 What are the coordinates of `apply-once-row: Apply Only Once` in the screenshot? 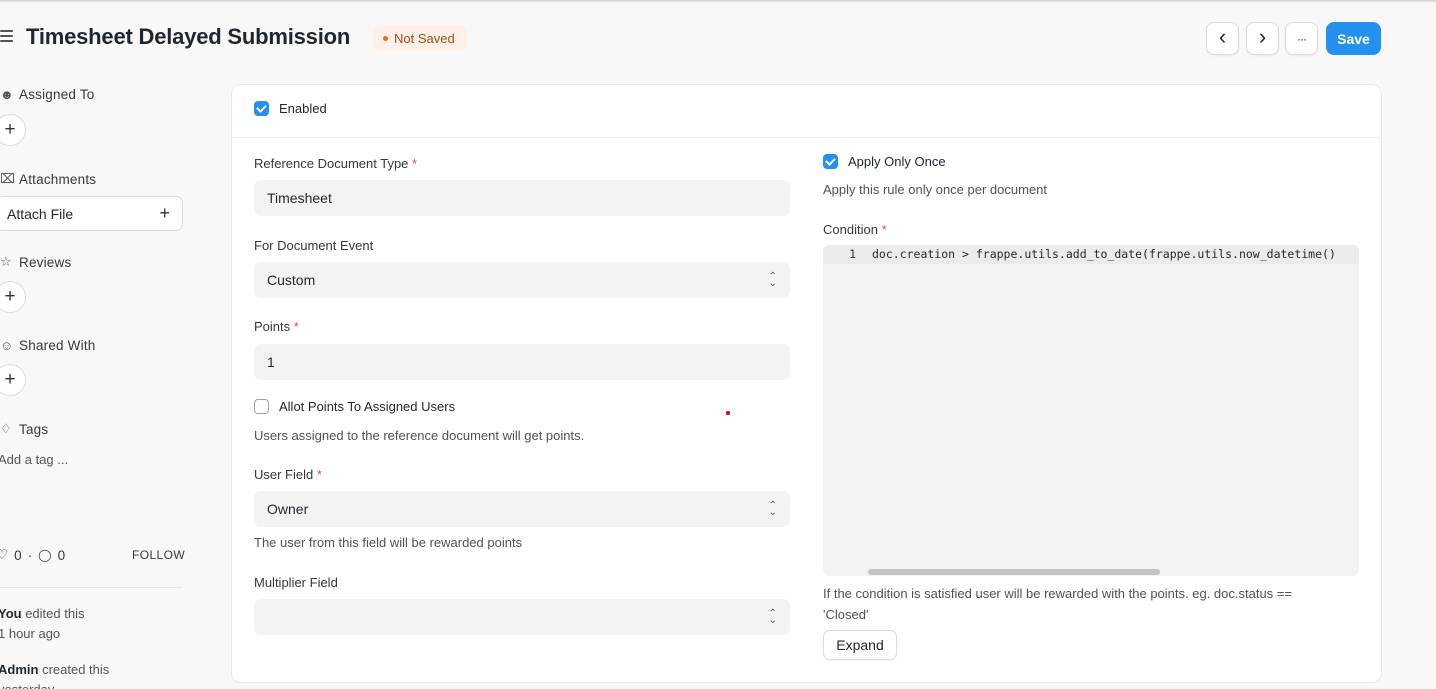 It's located at (884, 161).